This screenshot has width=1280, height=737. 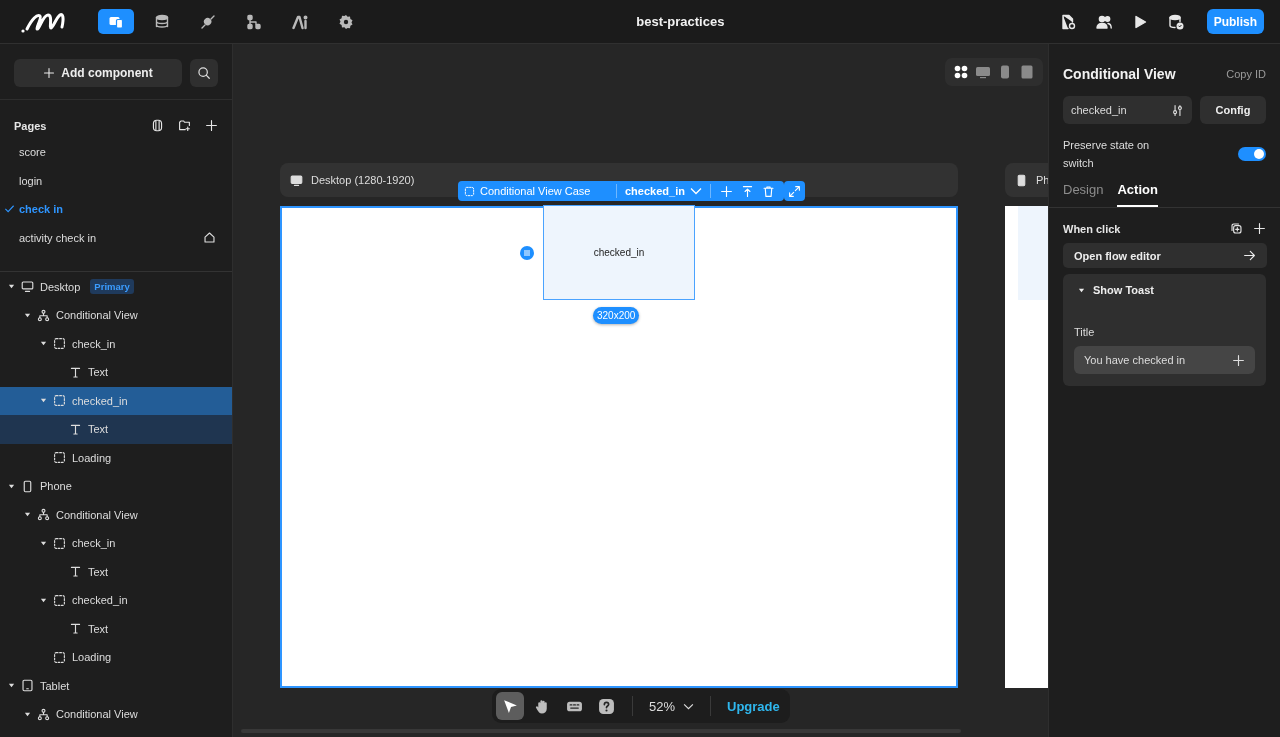 I want to click on config-button: Config, so click(x=1233, y=110).